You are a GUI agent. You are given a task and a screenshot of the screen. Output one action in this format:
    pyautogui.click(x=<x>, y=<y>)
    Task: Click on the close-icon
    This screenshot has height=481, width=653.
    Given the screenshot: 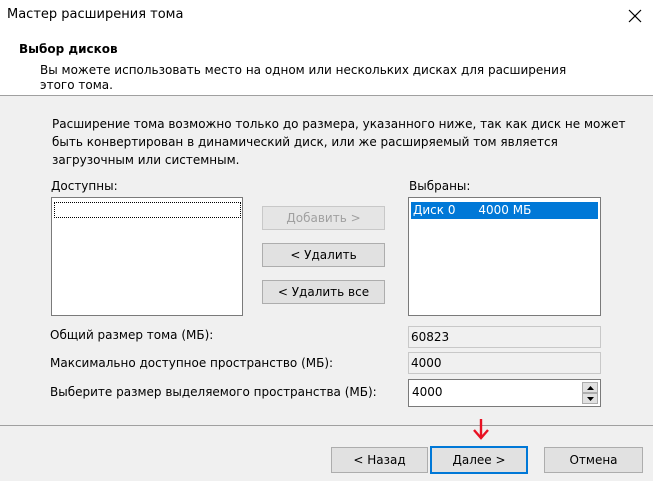 What is the action you would take?
    pyautogui.click(x=635, y=16)
    